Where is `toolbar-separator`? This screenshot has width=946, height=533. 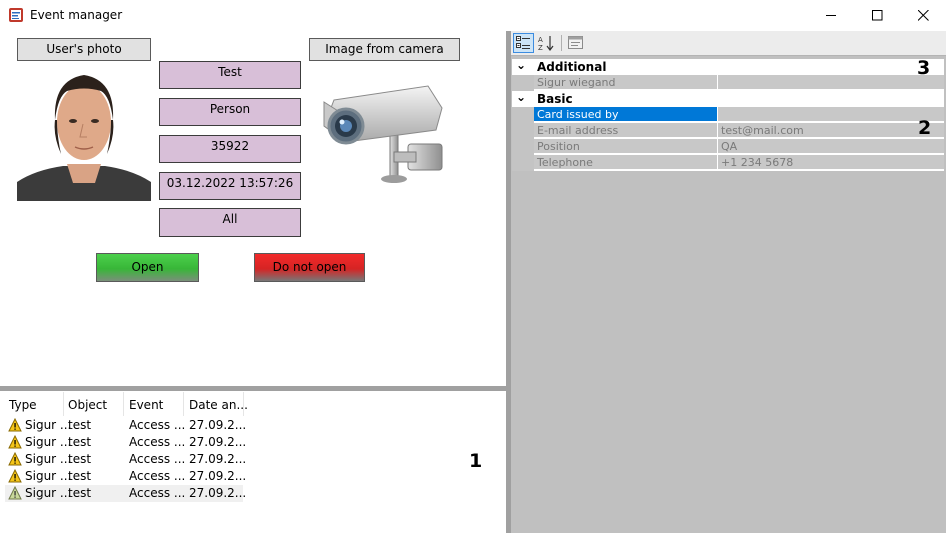
toolbar-separator is located at coordinates (561, 43).